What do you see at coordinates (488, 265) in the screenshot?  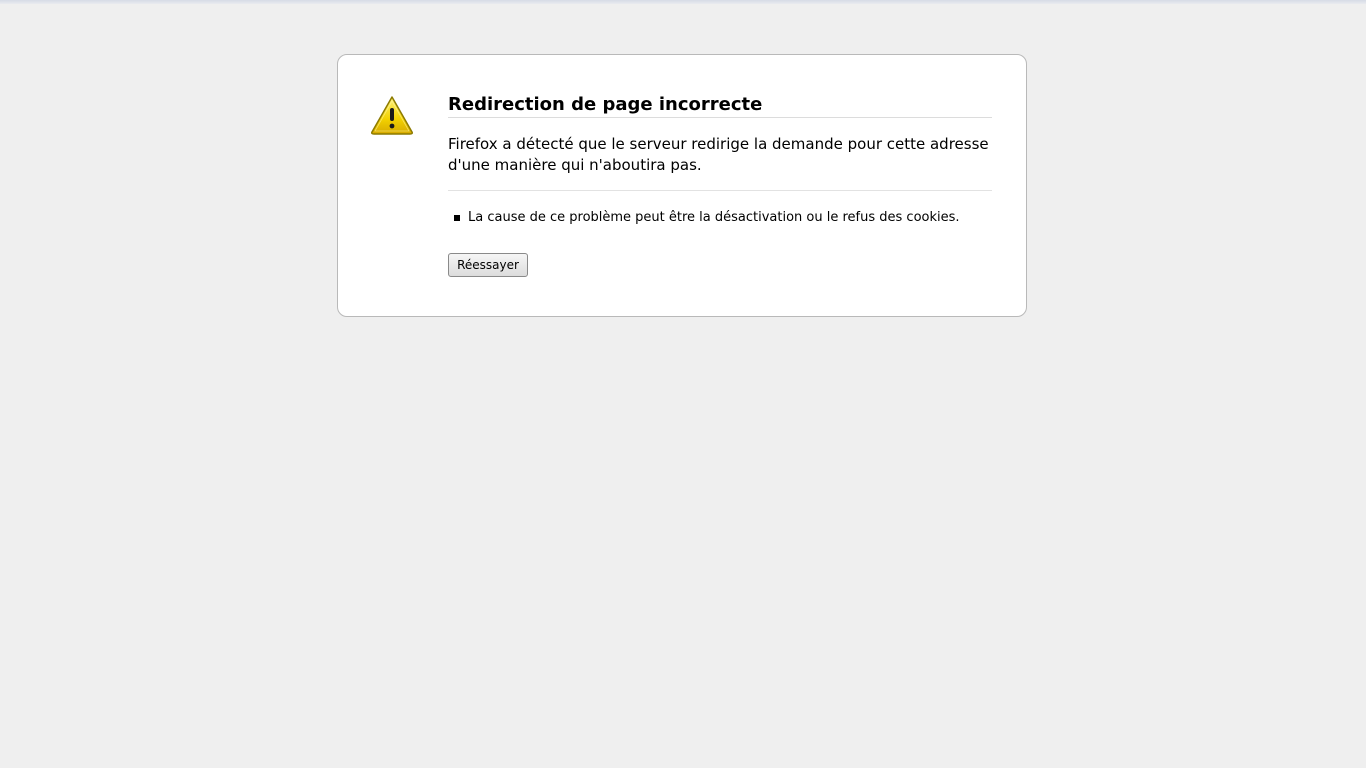 I see `retry-button: Réessayer` at bounding box center [488, 265].